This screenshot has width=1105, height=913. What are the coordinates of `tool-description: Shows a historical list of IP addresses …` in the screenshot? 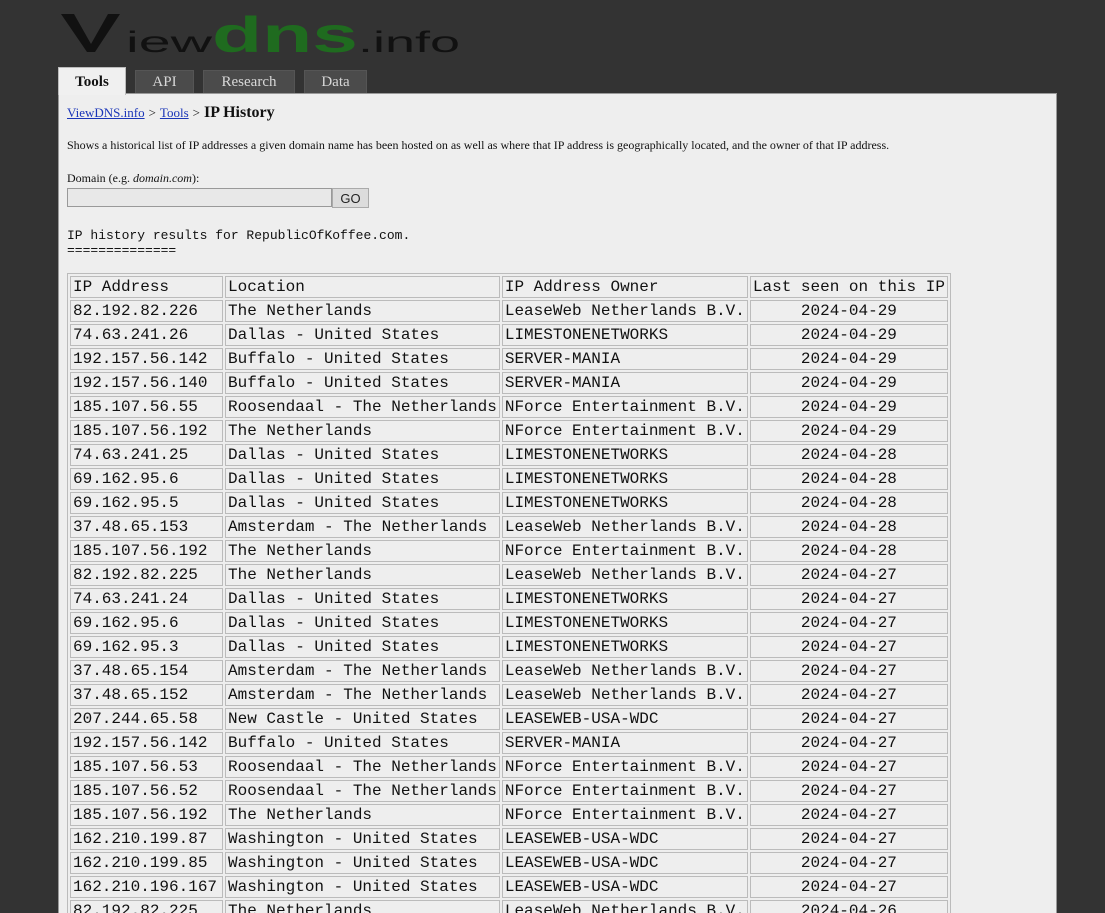 It's located at (478, 145).